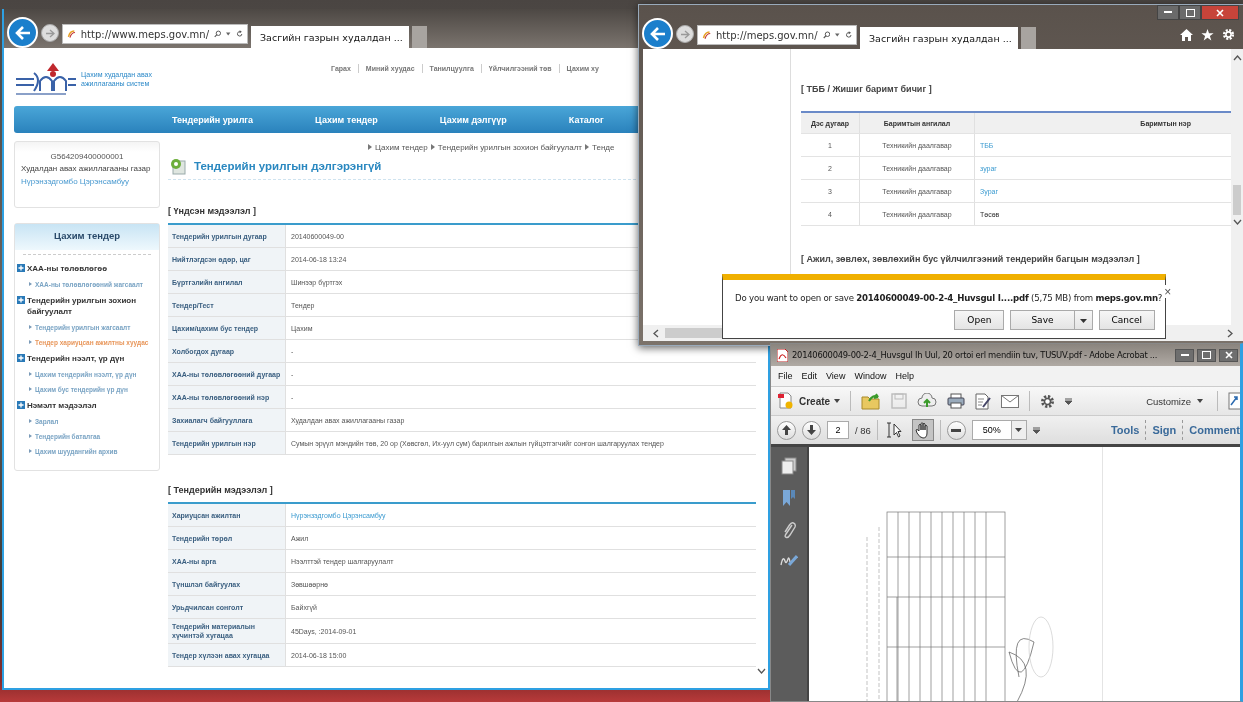 The image size is (1243, 702). I want to click on create-button: Create, so click(809, 401).